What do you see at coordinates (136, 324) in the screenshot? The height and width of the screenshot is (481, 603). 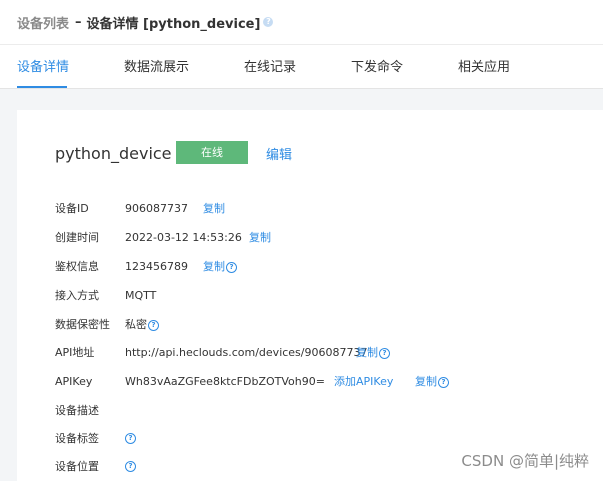 I see `privacy-value: 私密` at bounding box center [136, 324].